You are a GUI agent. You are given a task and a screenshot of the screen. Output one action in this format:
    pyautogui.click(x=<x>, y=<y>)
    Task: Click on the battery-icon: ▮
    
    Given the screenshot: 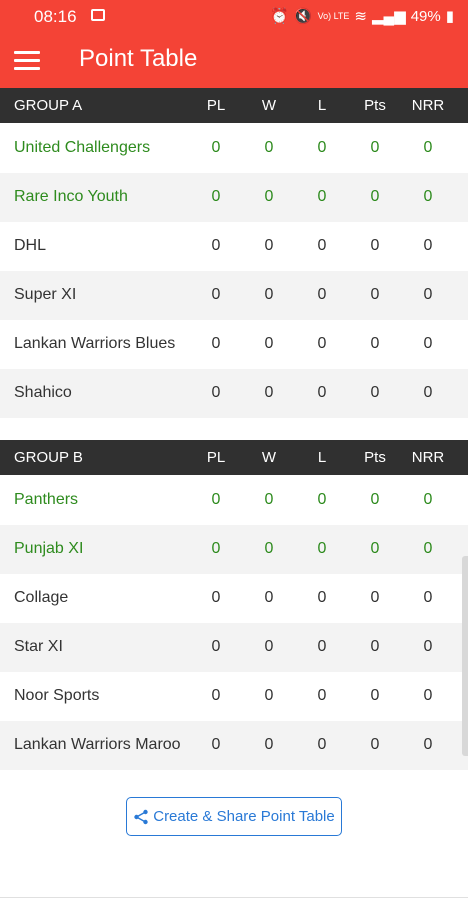 What is the action you would take?
    pyautogui.click(x=449, y=16)
    